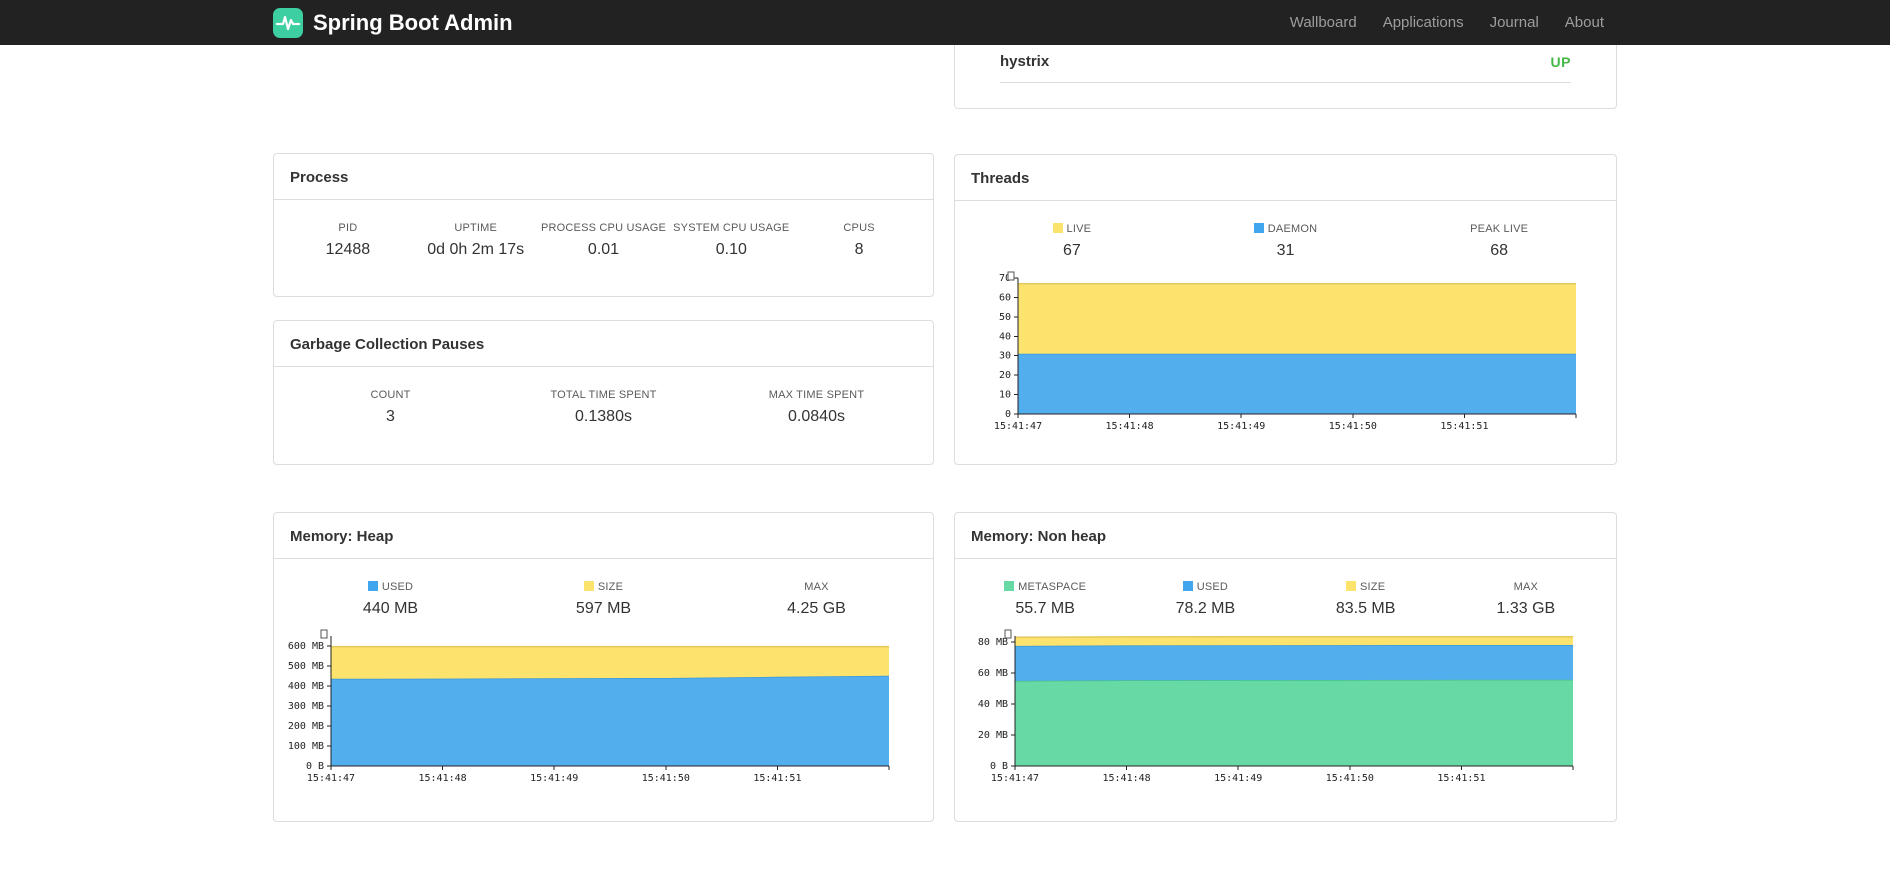 The height and width of the screenshot is (892, 1890). Describe the element at coordinates (604, 240) in the screenshot. I see `stat-process-cpu-usage: PROCESS CPU USAGE 0.01` at that location.